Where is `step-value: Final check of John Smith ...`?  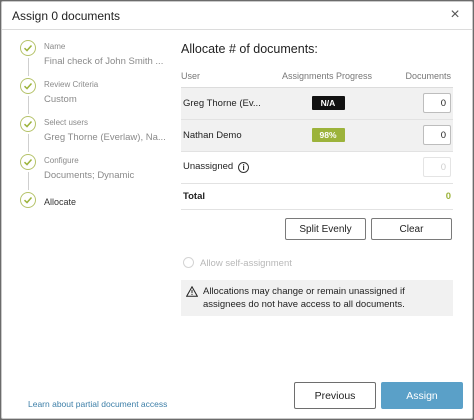
step-value: Final check of John Smith ... is located at coordinates (104, 61).